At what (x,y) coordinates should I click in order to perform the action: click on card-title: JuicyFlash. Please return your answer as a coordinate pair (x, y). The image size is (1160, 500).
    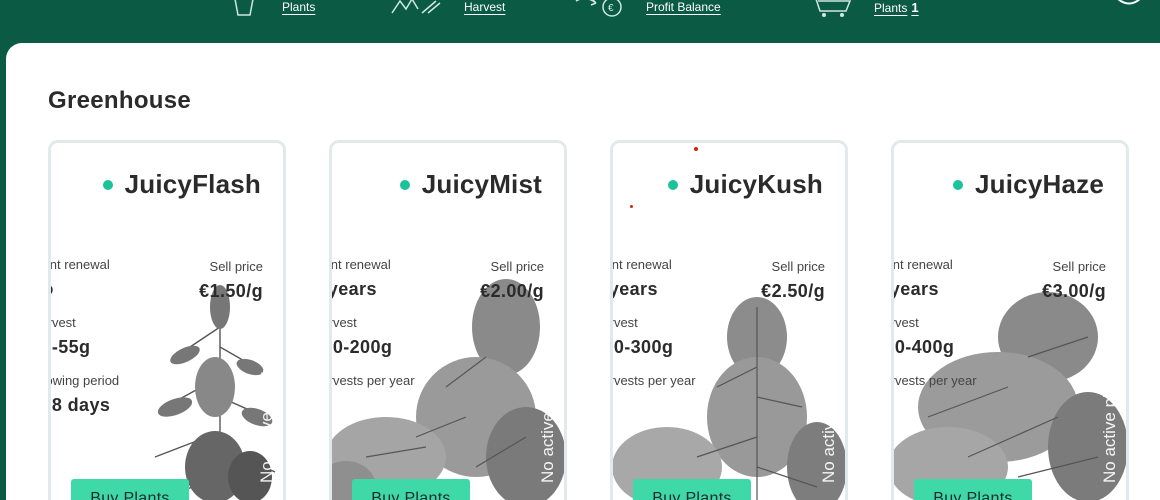
    Looking at the image, I should click on (192, 184).